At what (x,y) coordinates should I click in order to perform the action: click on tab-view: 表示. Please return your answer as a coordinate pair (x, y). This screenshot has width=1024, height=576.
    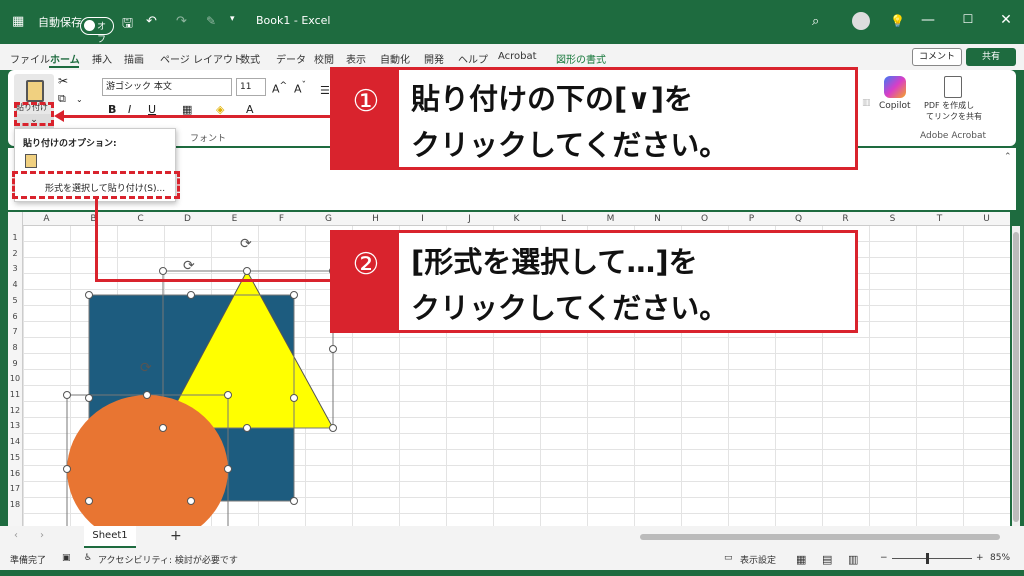
    Looking at the image, I should click on (356, 58).